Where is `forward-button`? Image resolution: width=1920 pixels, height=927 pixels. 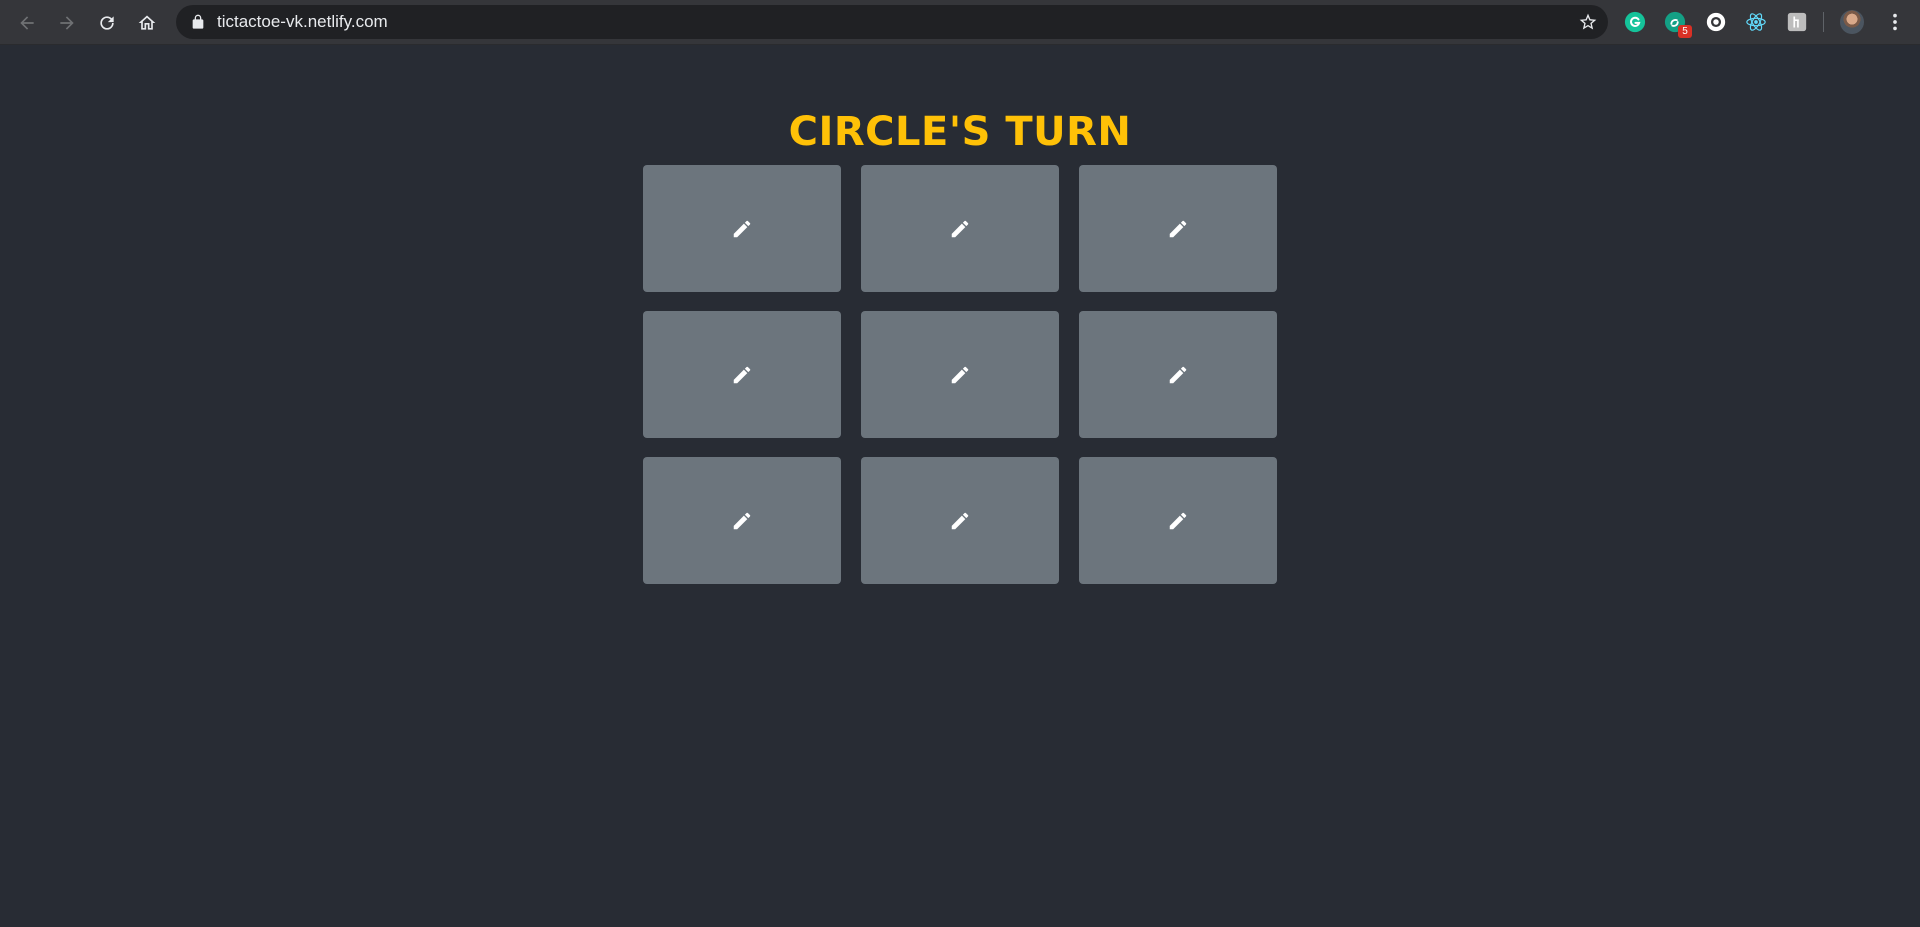 forward-button is located at coordinates (67, 23).